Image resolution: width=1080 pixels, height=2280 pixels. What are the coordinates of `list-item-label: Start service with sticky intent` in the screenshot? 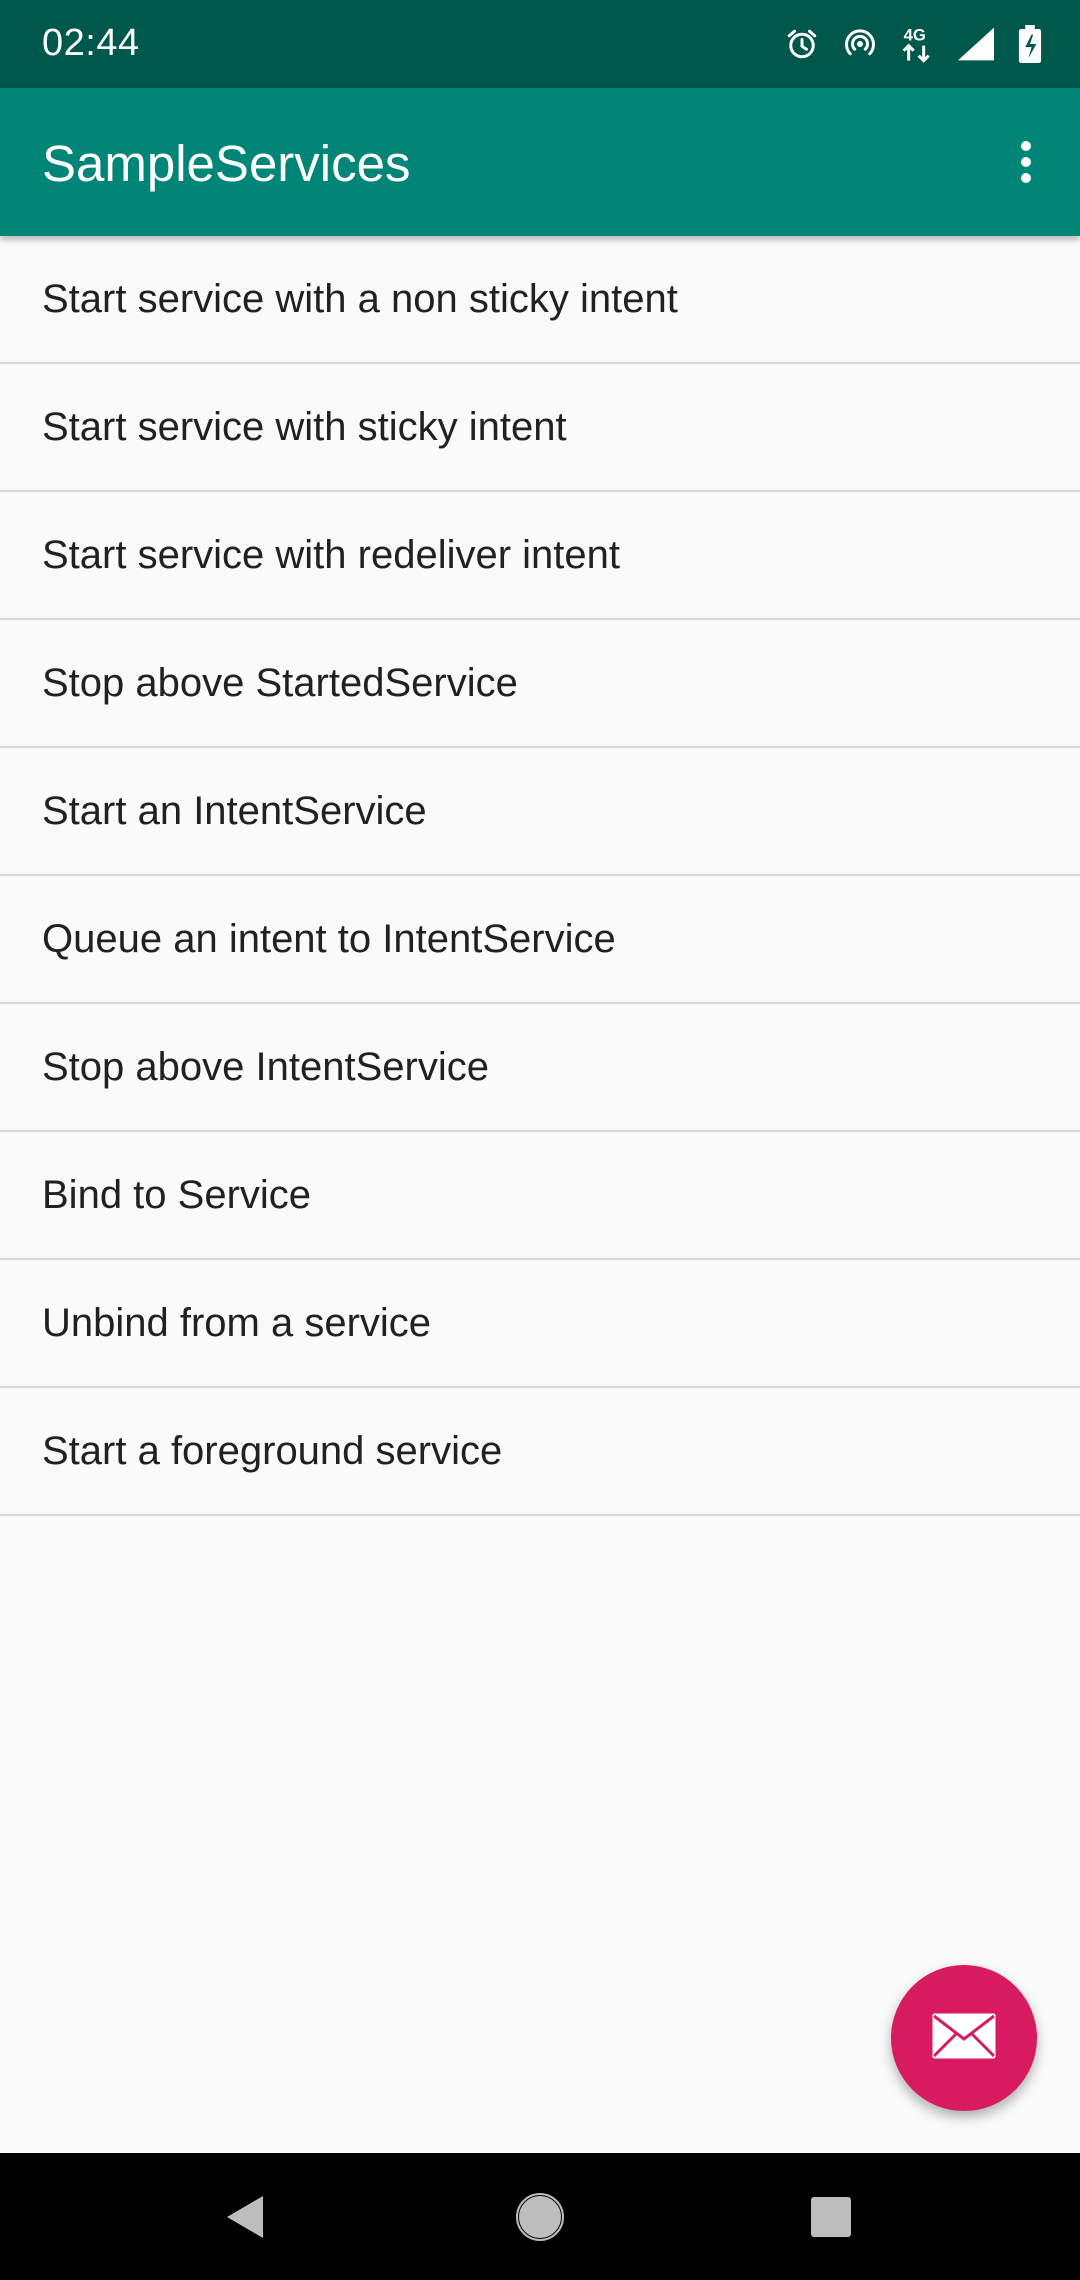 It's located at (304, 426).